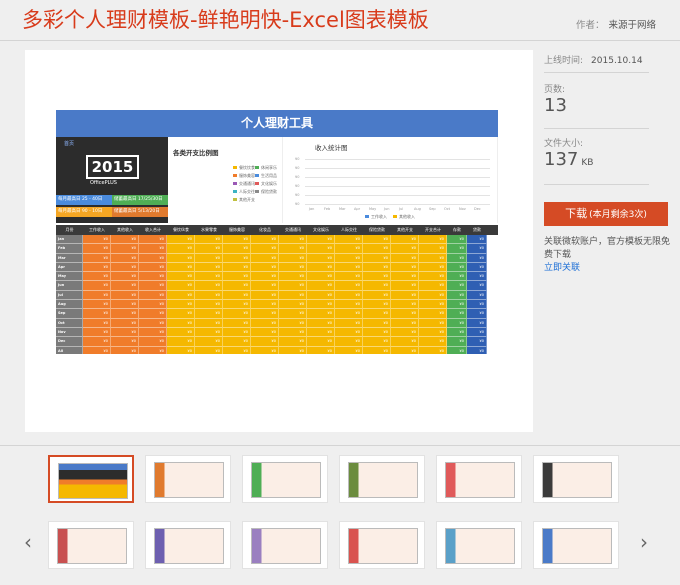  What do you see at coordinates (209, 229) in the screenshot?
I see `table-header-cell: 水果零食` at bounding box center [209, 229].